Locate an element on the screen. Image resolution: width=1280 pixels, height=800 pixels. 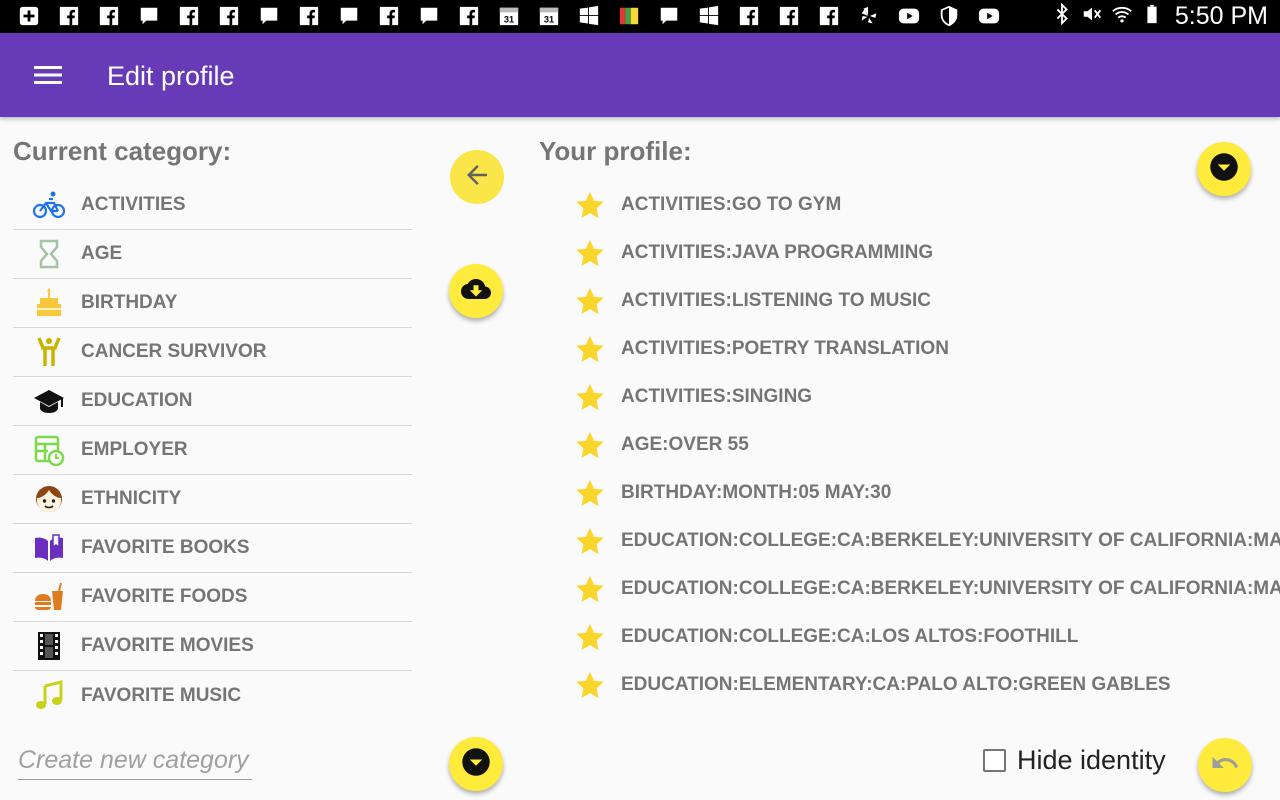
cake-icon is located at coordinates (49, 303).